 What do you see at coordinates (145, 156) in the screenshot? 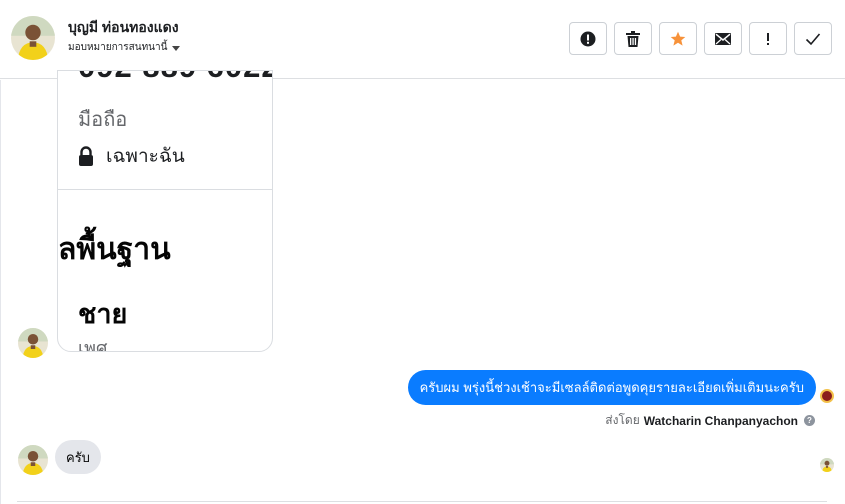
I see `privacy-label: เฉพาะฉัน` at bounding box center [145, 156].